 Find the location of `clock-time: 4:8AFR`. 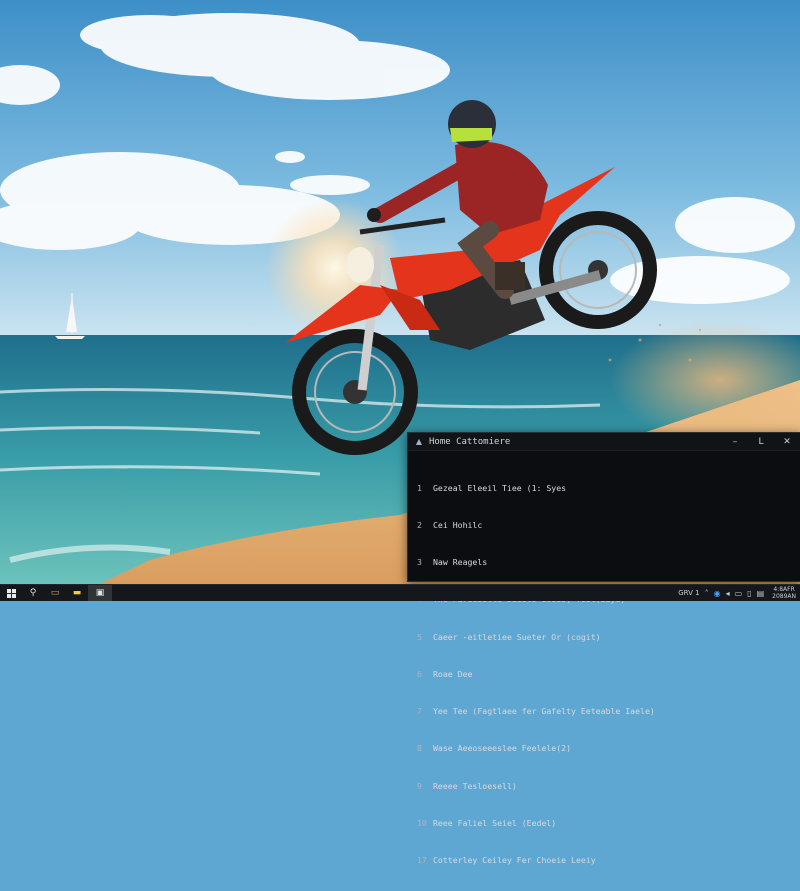

clock-time: 4:8AFR is located at coordinates (784, 589).